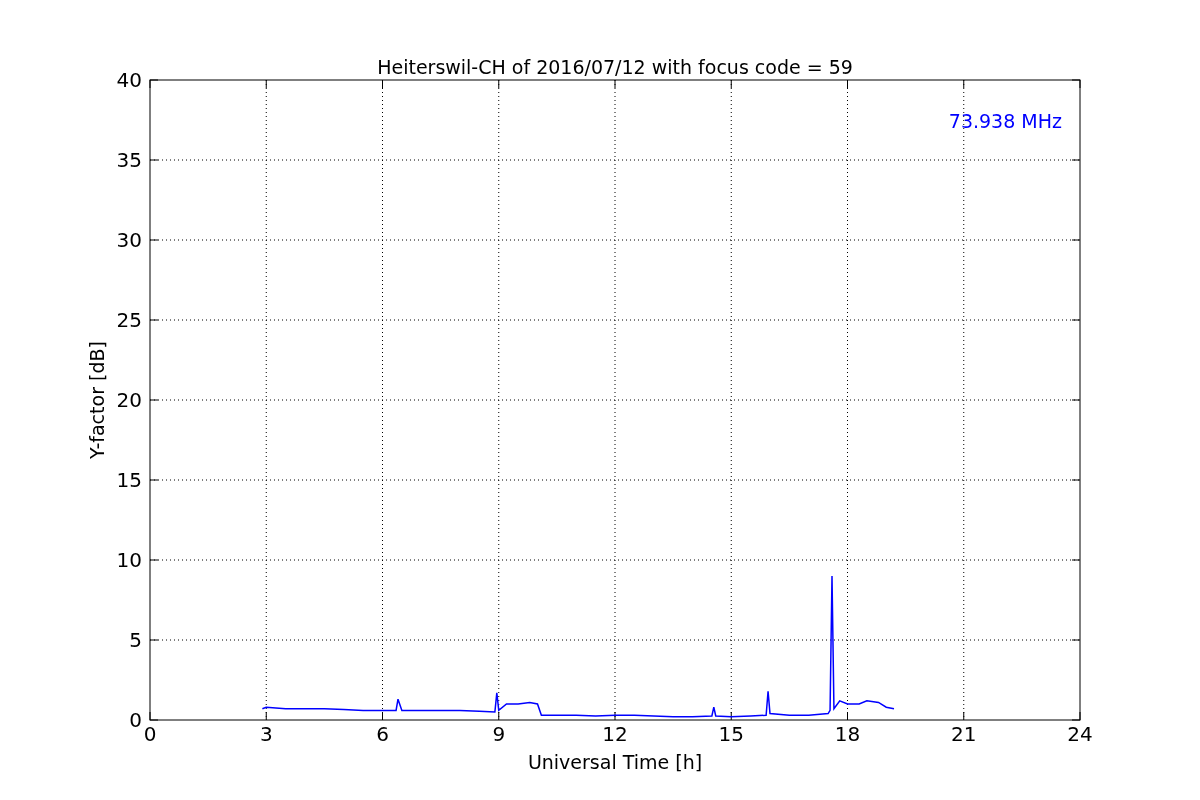 The height and width of the screenshot is (800, 1200). Describe the element at coordinates (964, 734) in the screenshot. I see `x-tick-label: 21` at that location.